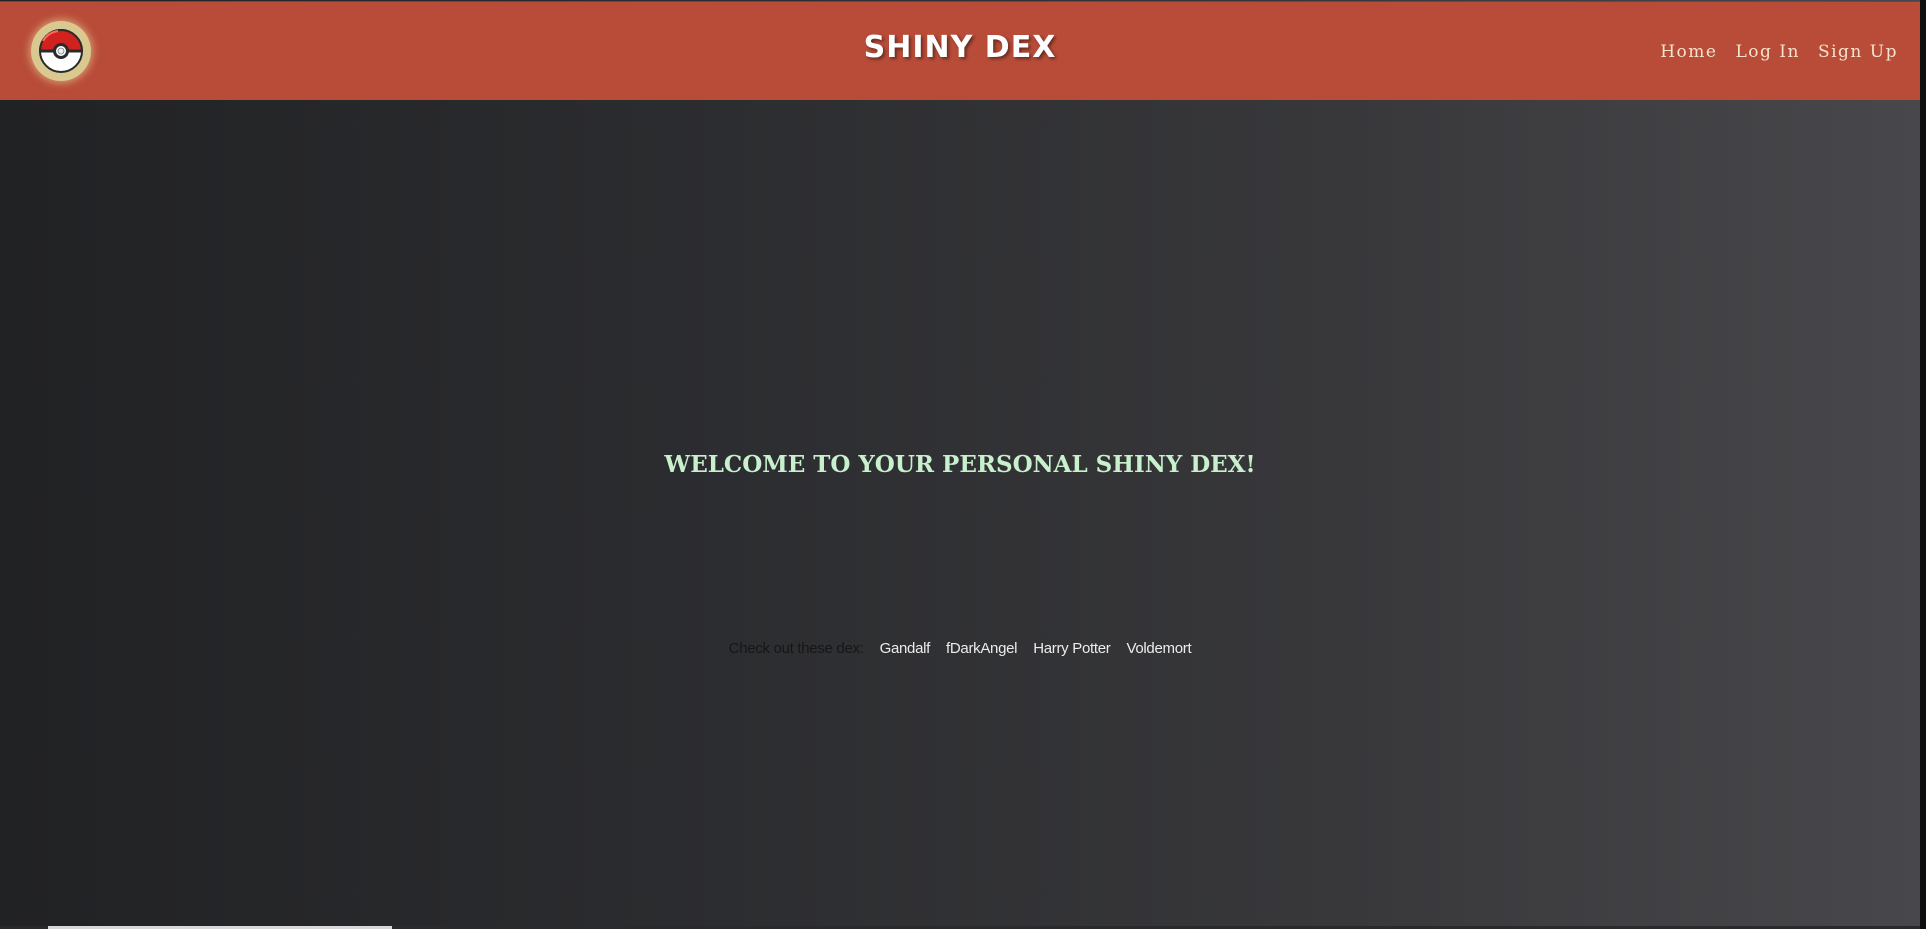 This screenshot has width=1926, height=929. I want to click on dex-link-harry-potter: Harry Potter, so click(1072, 648).